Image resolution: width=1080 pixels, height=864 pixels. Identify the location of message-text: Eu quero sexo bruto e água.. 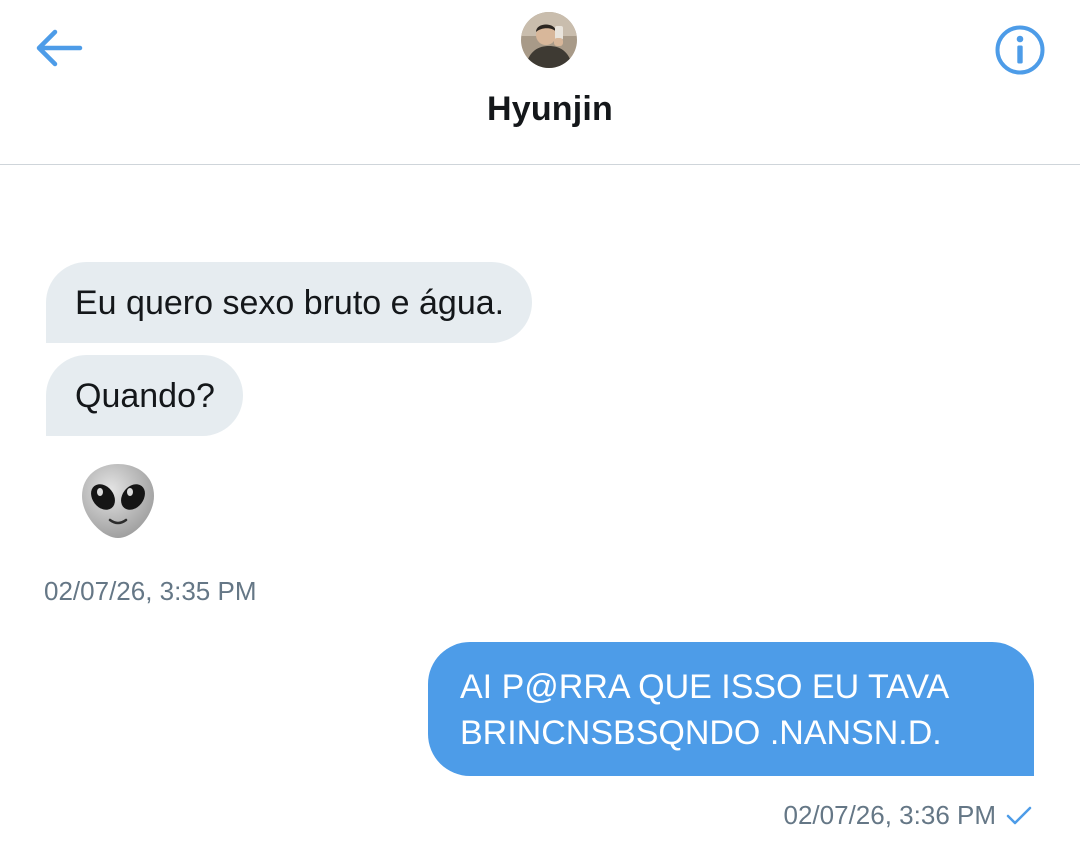
(290, 303).